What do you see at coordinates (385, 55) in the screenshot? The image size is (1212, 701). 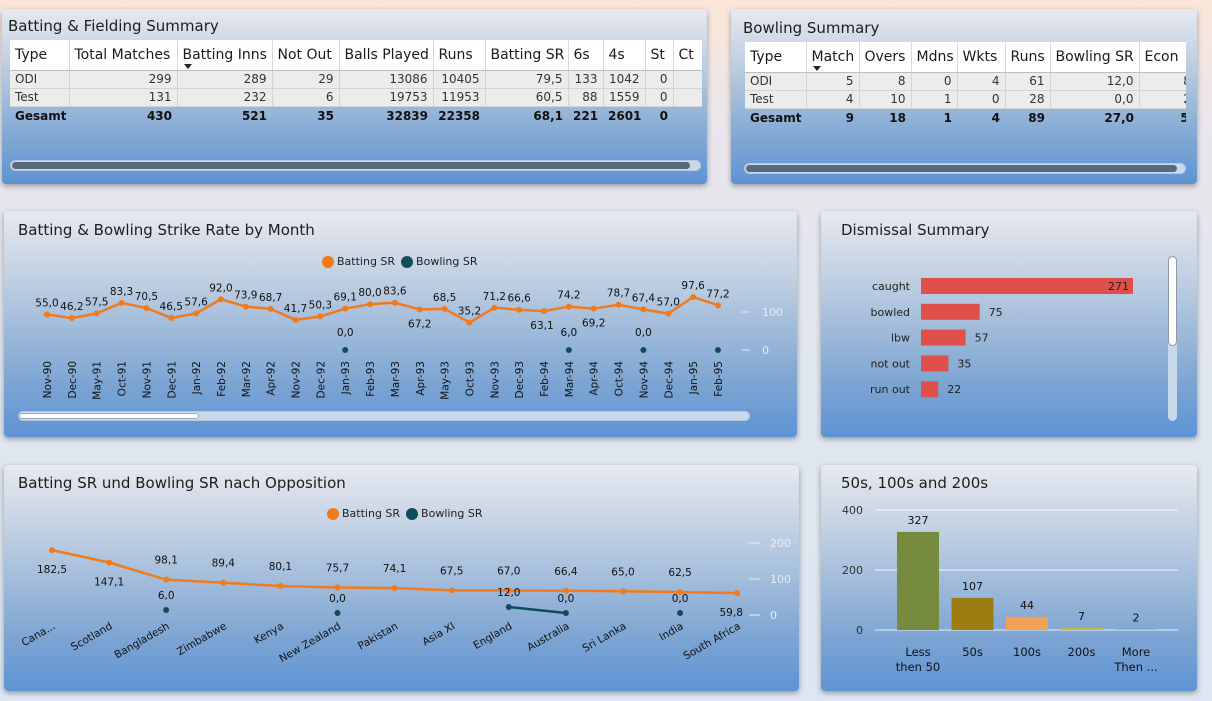 I see `batting-col-header: Balls Played` at bounding box center [385, 55].